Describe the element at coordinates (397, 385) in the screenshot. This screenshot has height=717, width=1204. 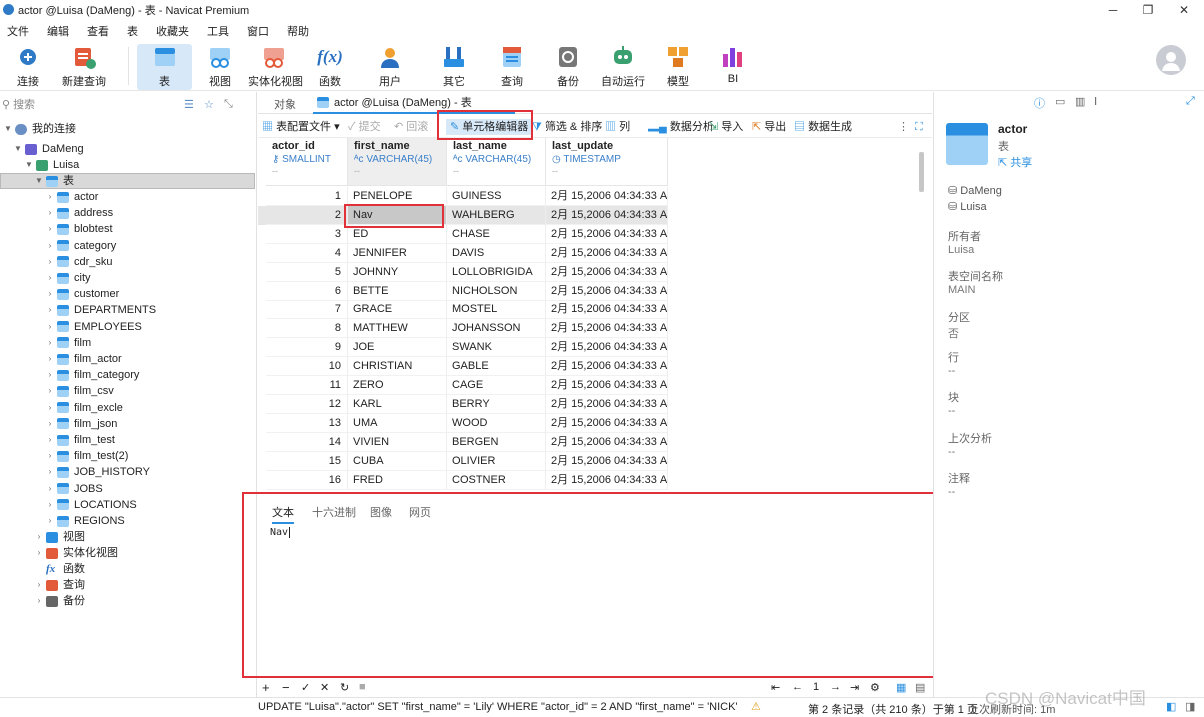
I see `cell-first-name: ZERO` at that location.